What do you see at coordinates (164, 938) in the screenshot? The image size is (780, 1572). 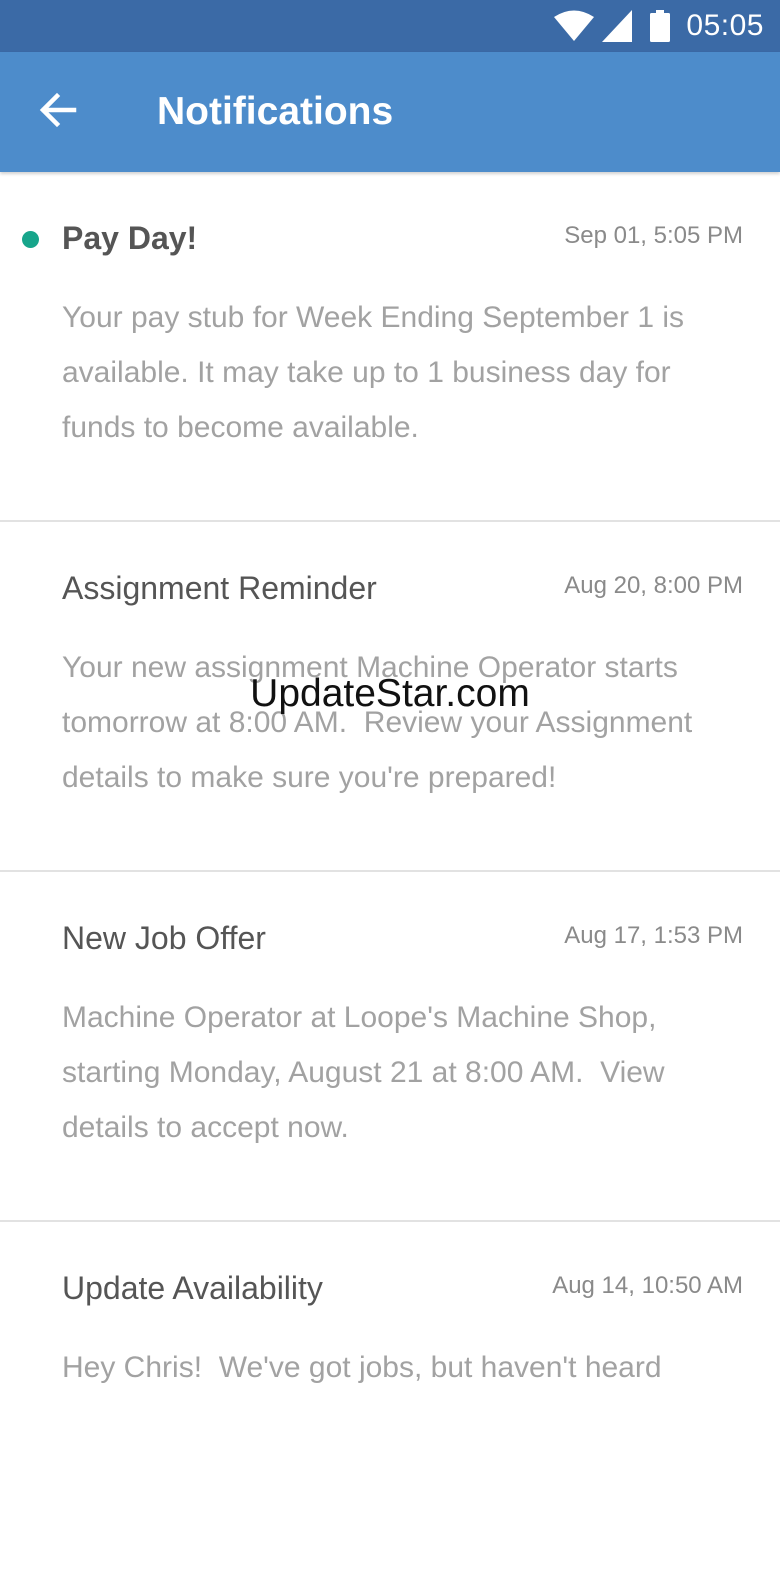 I see `notification-title: New Job Offer` at bounding box center [164, 938].